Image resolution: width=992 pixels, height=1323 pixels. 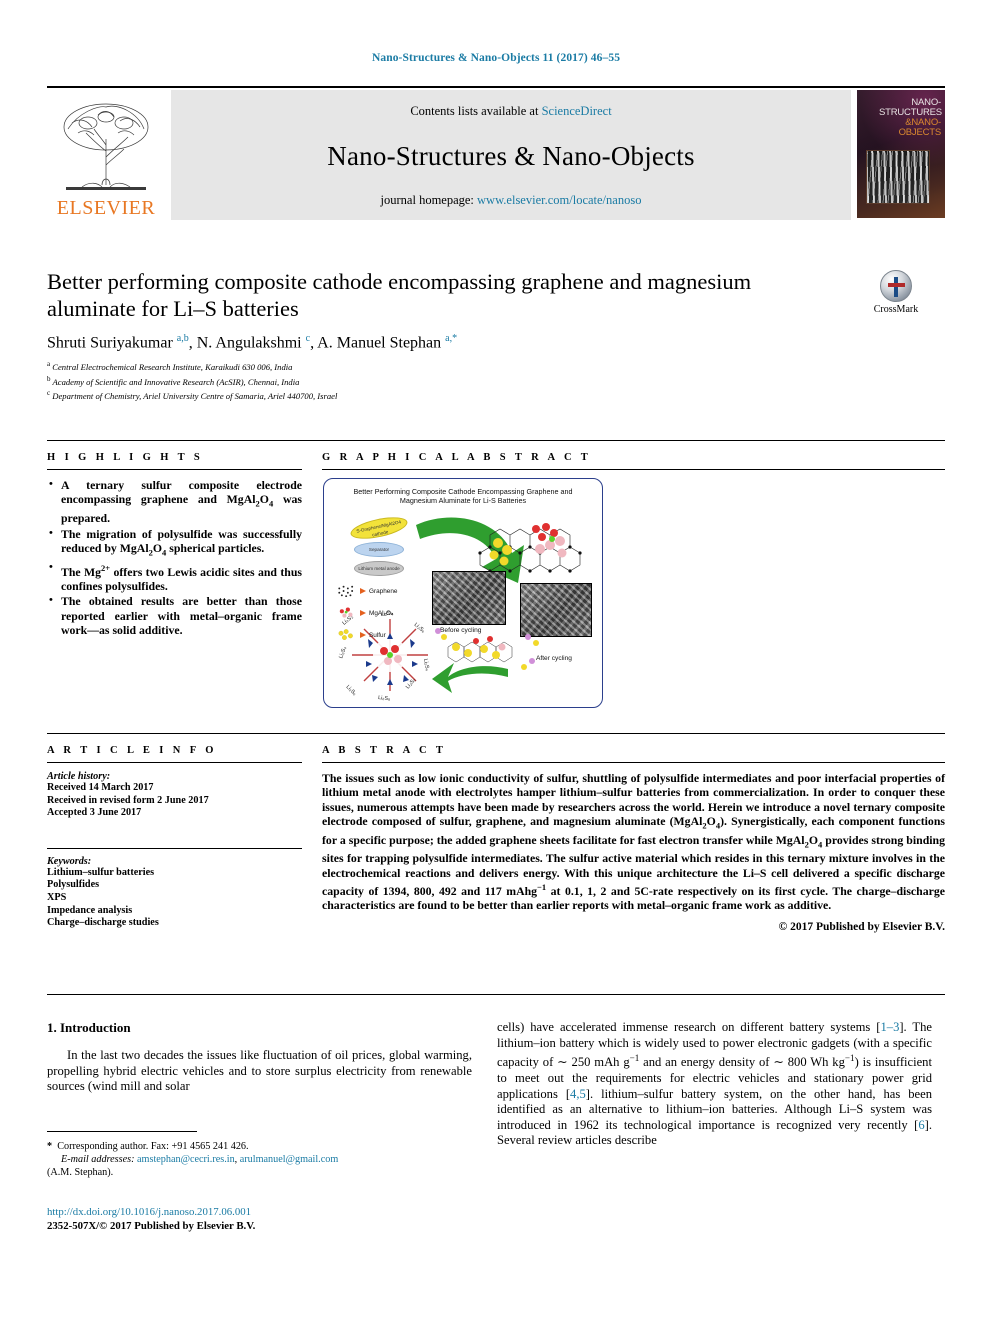 What do you see at coordinates (106, 146) in the screenshot?
I see `elsevier-tree-icon` at bounding box center [106, 146].